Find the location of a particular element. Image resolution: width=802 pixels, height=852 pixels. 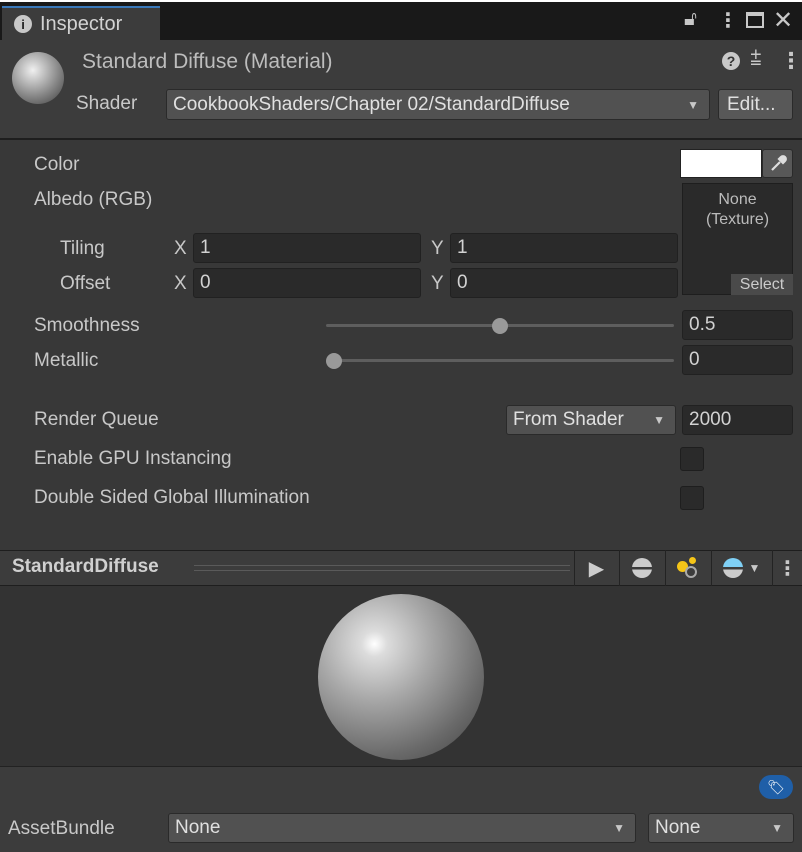

shader-label: Shader is located at coordinates (107, 103).